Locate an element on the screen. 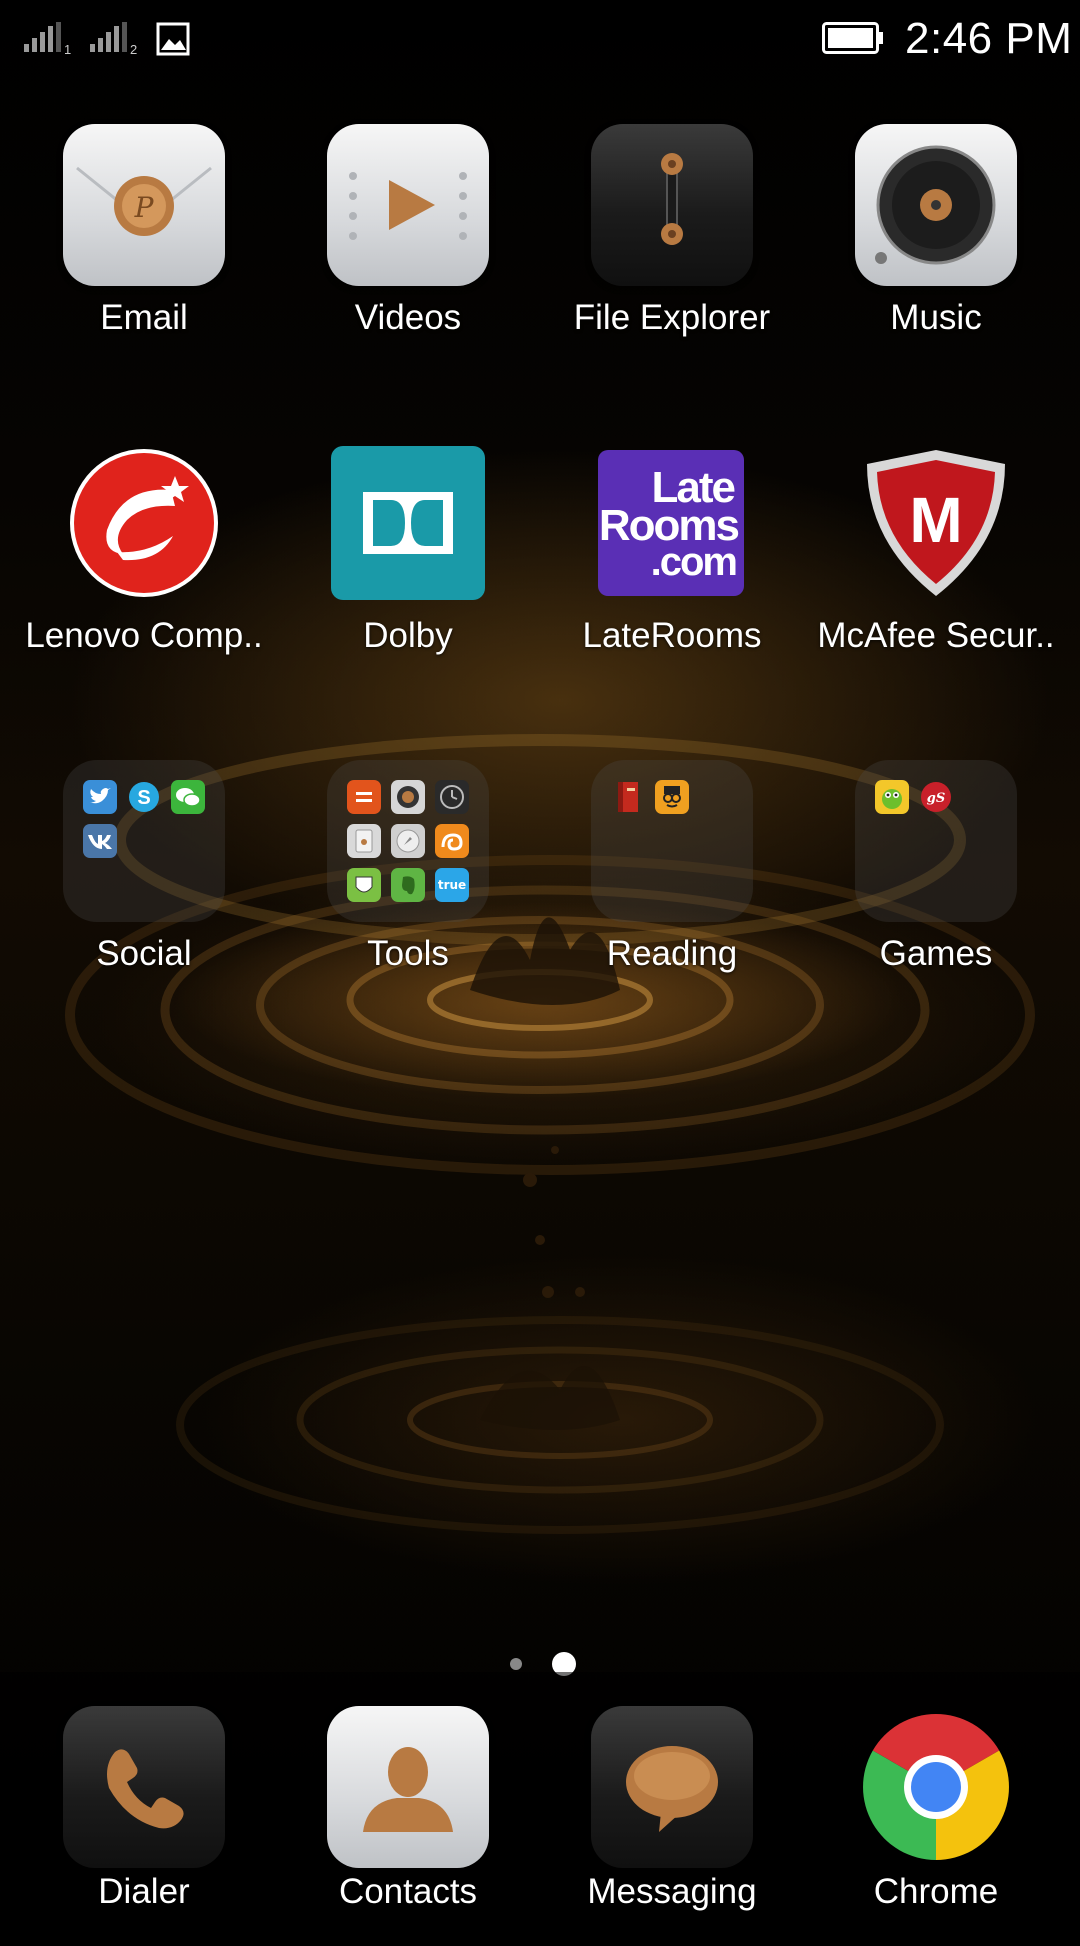  game-gs-icon: gS is located at coordinates (936, 797).